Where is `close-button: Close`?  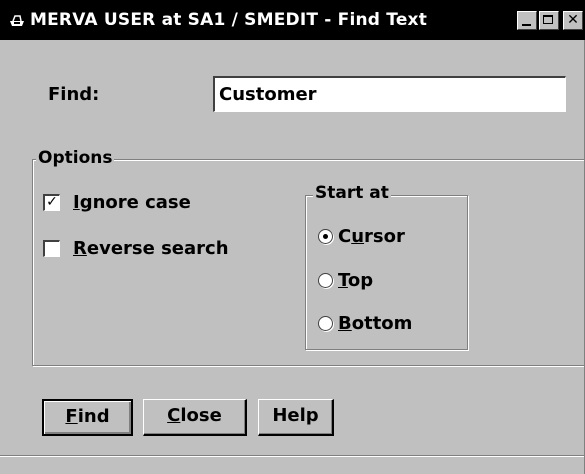
close-button: Close is located at coordinates (195, 417).